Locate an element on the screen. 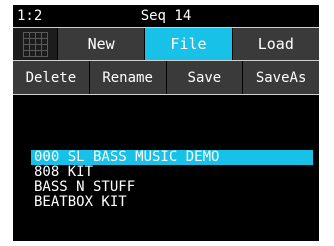 This screenshot has height=246, width=334. rename-button: Rename is located at coordinates (127, 77).